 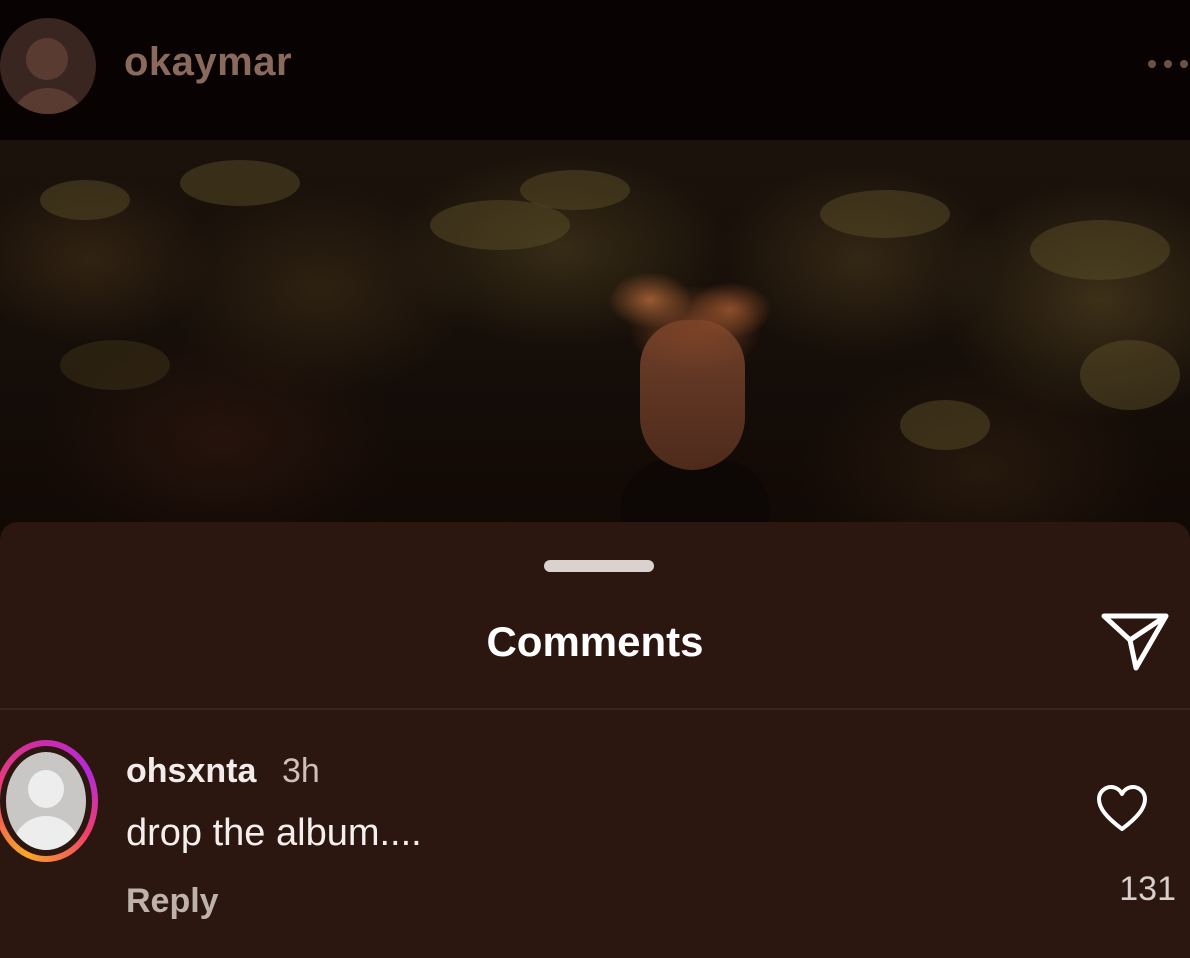 What do you see at coordinates (595, 709) in the screenshot?
I see `sheet-divider` at bounding box center [595, 709].